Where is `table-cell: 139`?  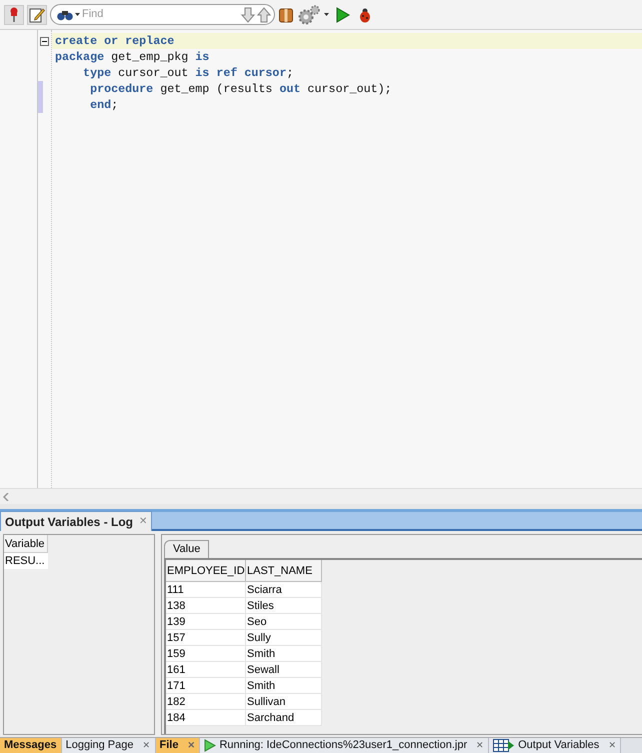
table-cell: 139 is located at coordinates (206, 622).